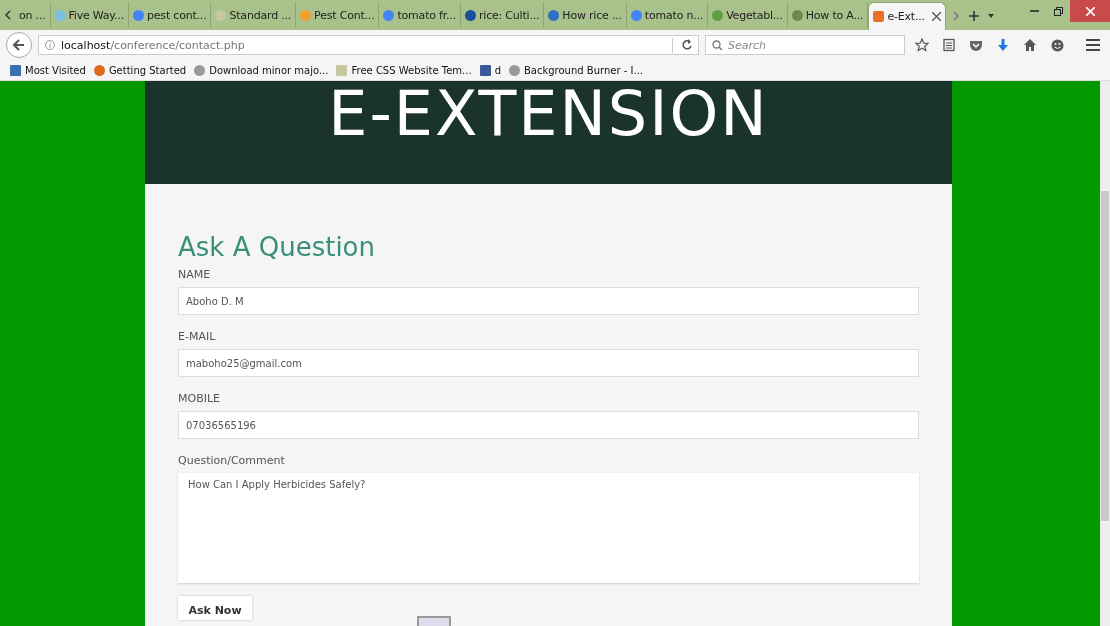 The width and height of the screenshot is (1110, 626). What do you see at coordinates (48, 70) in the screenshot?
I see `bookmark-link: Most Visited` at bounding box center [48, 70].